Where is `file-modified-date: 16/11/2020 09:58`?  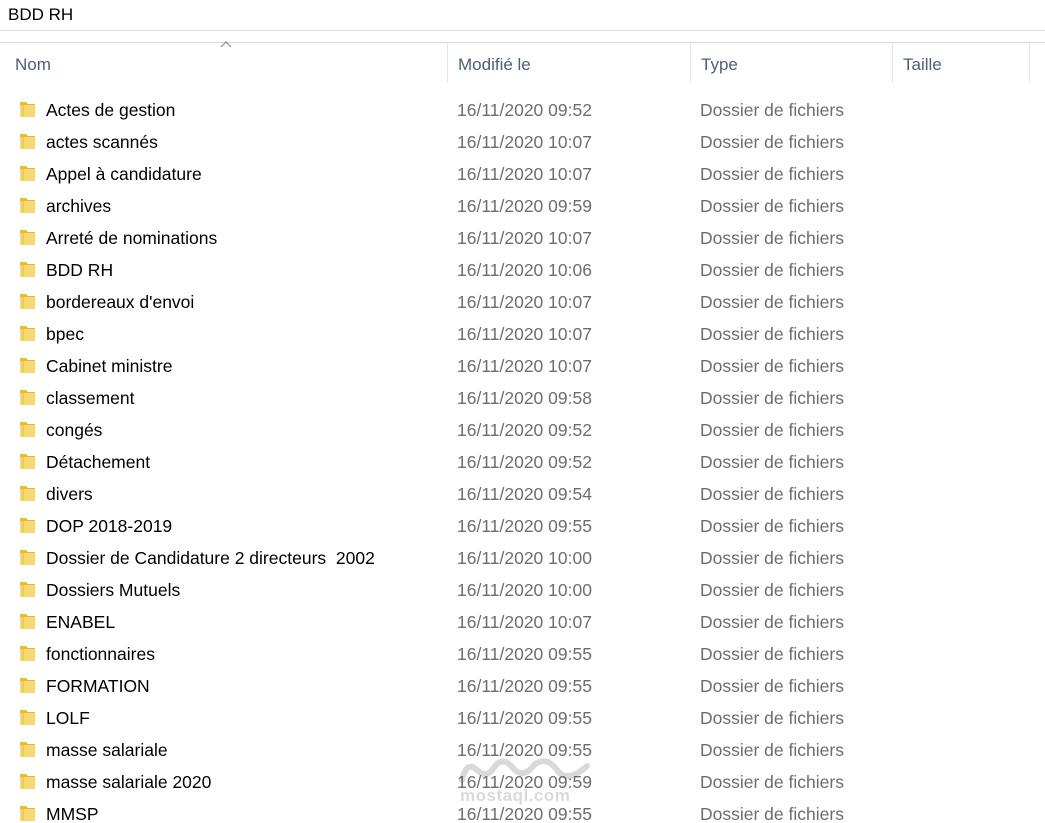 file-modified-date: 16/11/2020 09:58 is located at coordinates (524, 398).